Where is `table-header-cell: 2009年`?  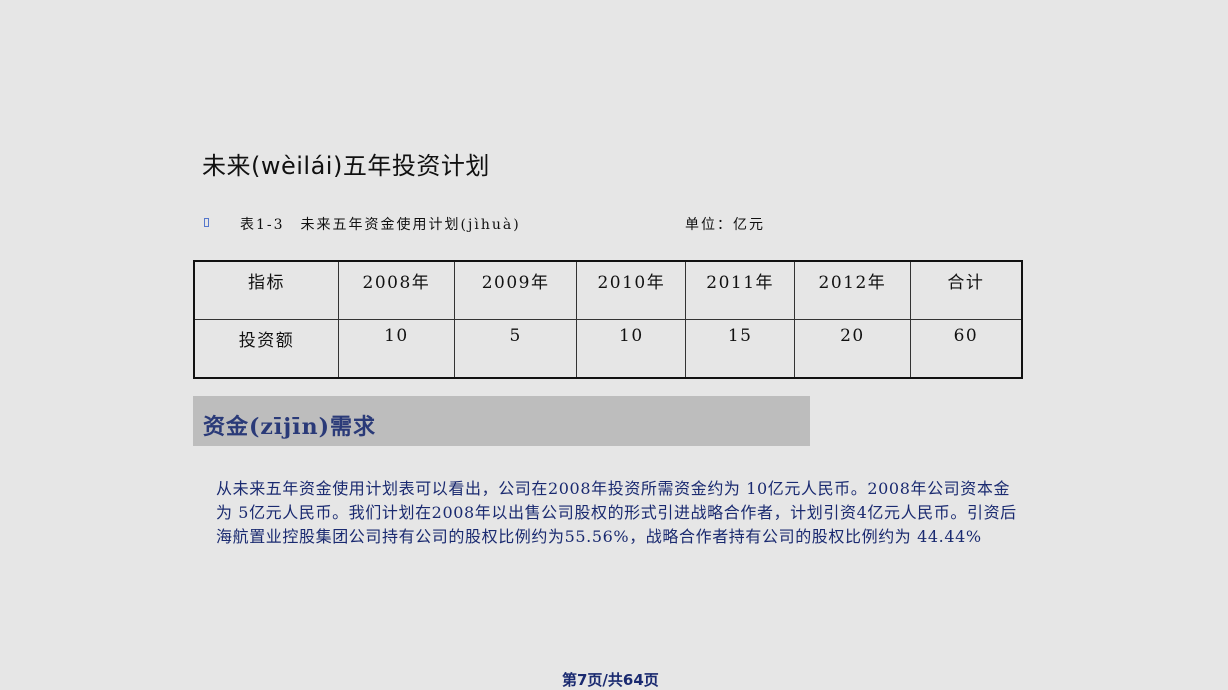 table-header-cell: 2009年 is located at coordinates (515, 290).